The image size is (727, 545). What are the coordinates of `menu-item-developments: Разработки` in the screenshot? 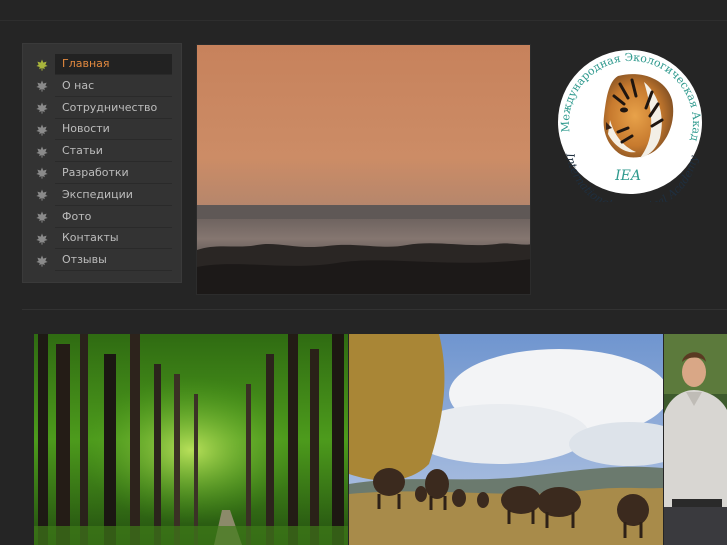 It's located at (102, 173).